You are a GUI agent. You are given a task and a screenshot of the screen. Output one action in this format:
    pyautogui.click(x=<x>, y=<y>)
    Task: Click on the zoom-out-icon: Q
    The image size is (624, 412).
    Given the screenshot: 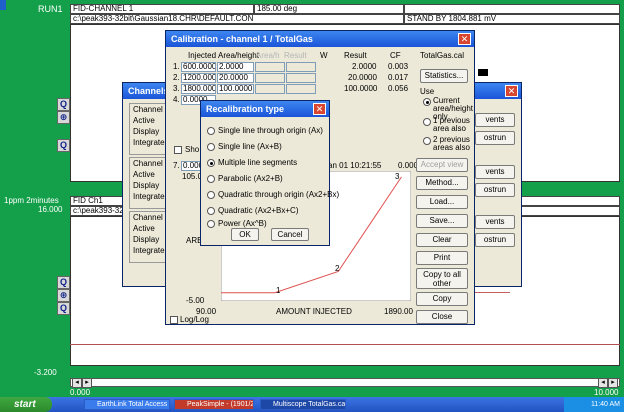 What is the action you would take?
    pyautogui.click(x=63, y=145)
    